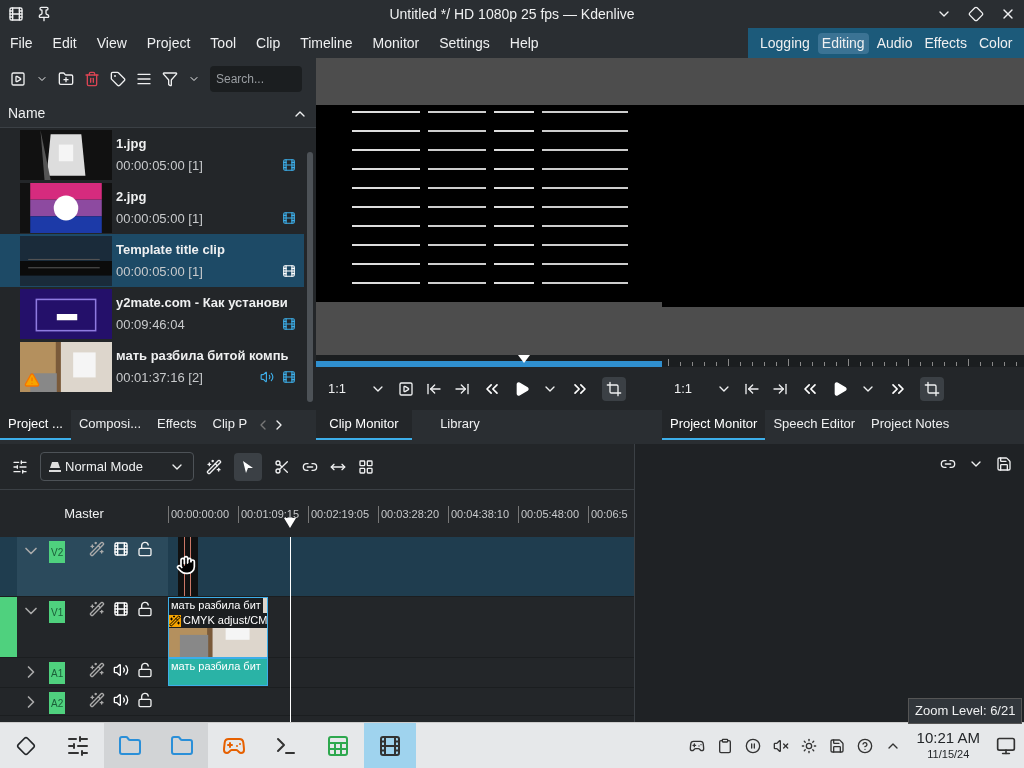 Image resolution: width=1024 pixels, height=768 pixels. I want to click on settings-app-icon, so click(78, 745).